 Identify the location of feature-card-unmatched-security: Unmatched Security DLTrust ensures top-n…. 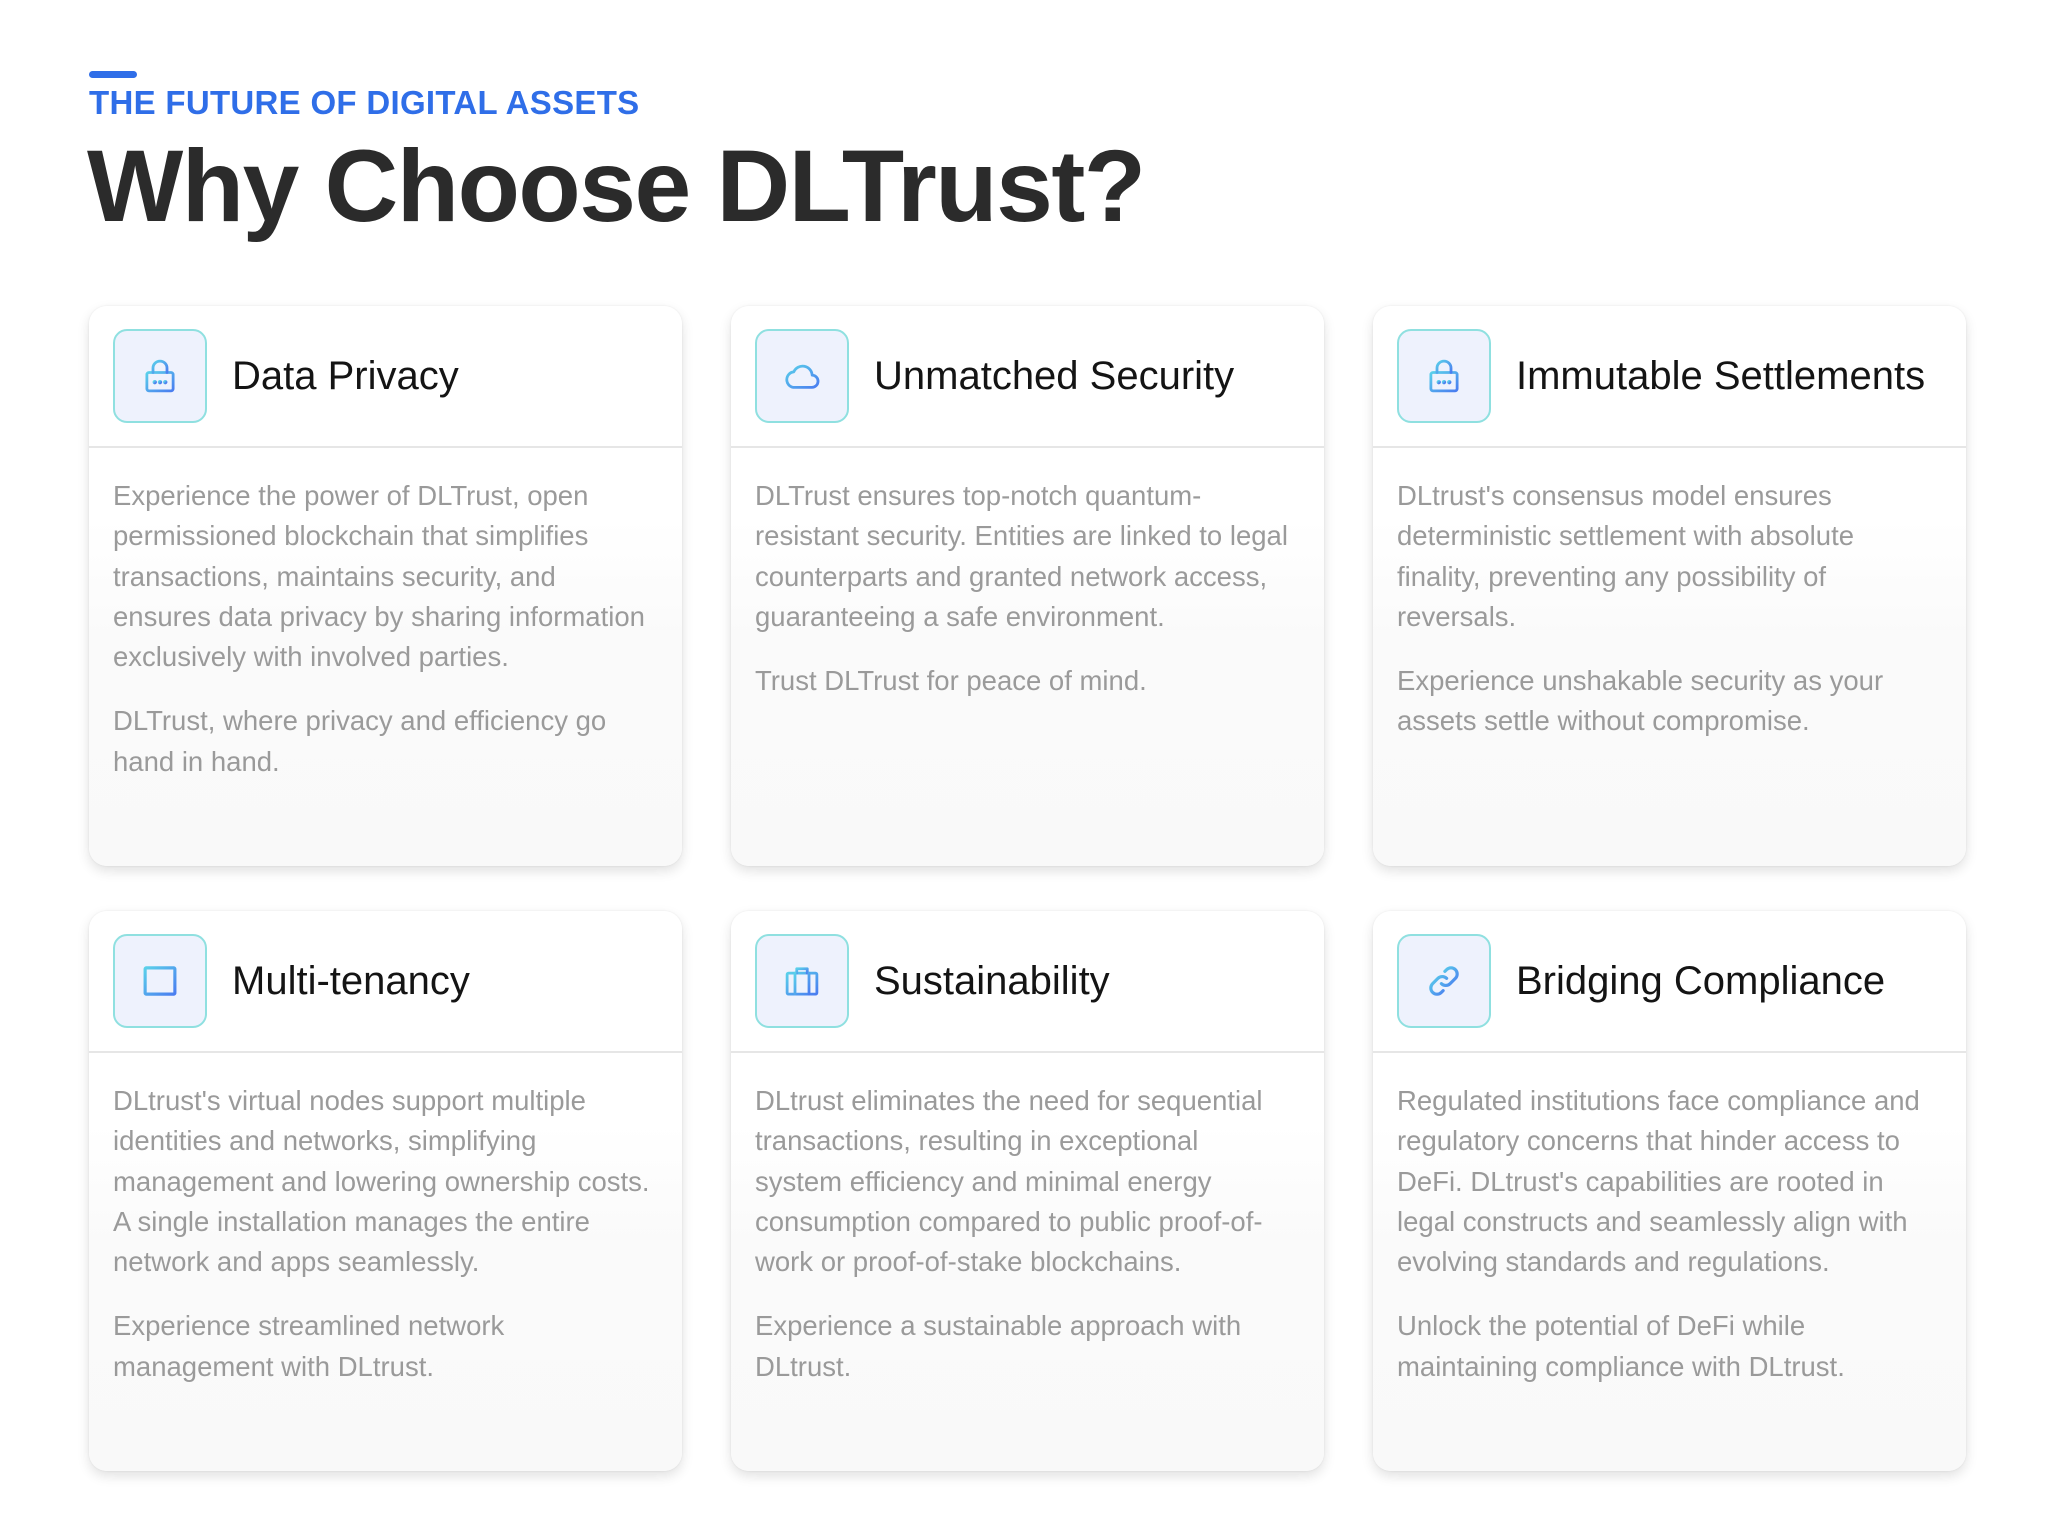
(1027, 586).